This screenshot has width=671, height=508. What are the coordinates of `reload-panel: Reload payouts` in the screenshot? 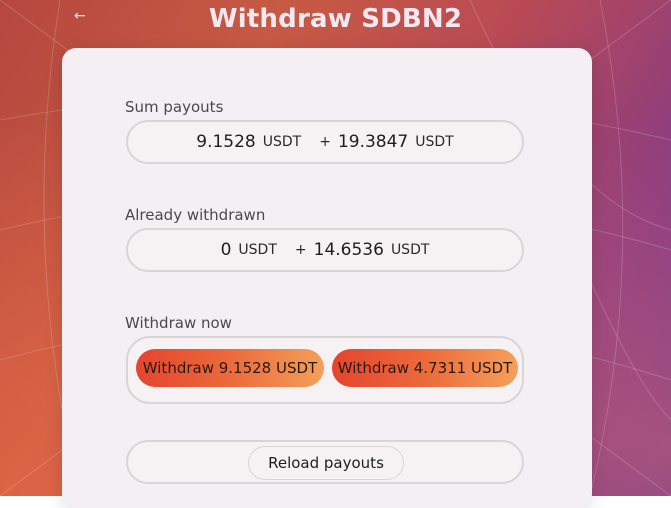 It's located at (325, 462).